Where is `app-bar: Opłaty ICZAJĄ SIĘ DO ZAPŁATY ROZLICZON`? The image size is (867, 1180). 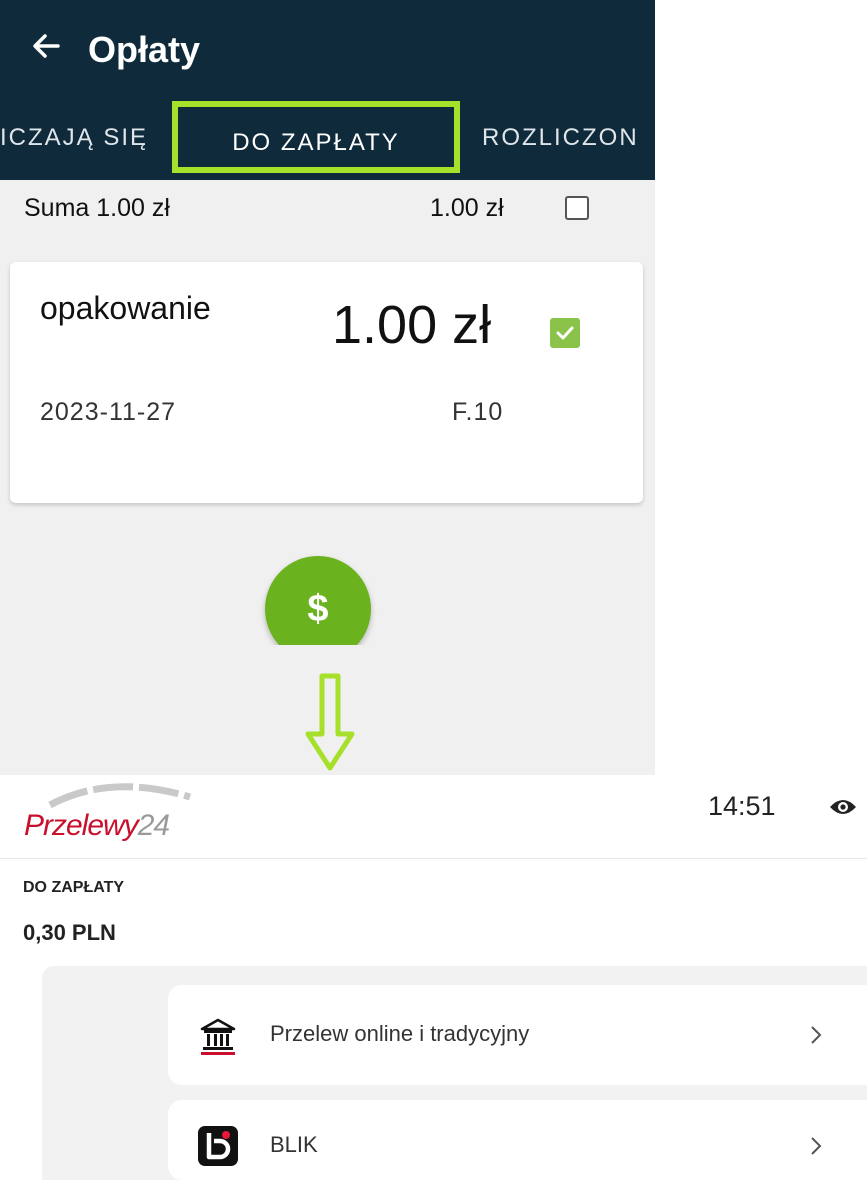 app-bar: Opłaty ICZAJĄ SIĘ DO ZAPŁATY ROZLICZON is located at coordinates (327, 90).